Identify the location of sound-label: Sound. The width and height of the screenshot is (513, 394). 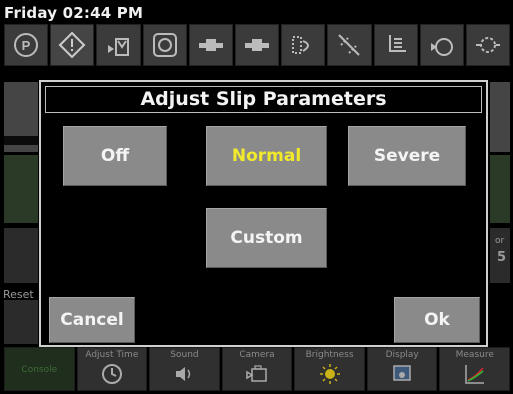
(184, 355).